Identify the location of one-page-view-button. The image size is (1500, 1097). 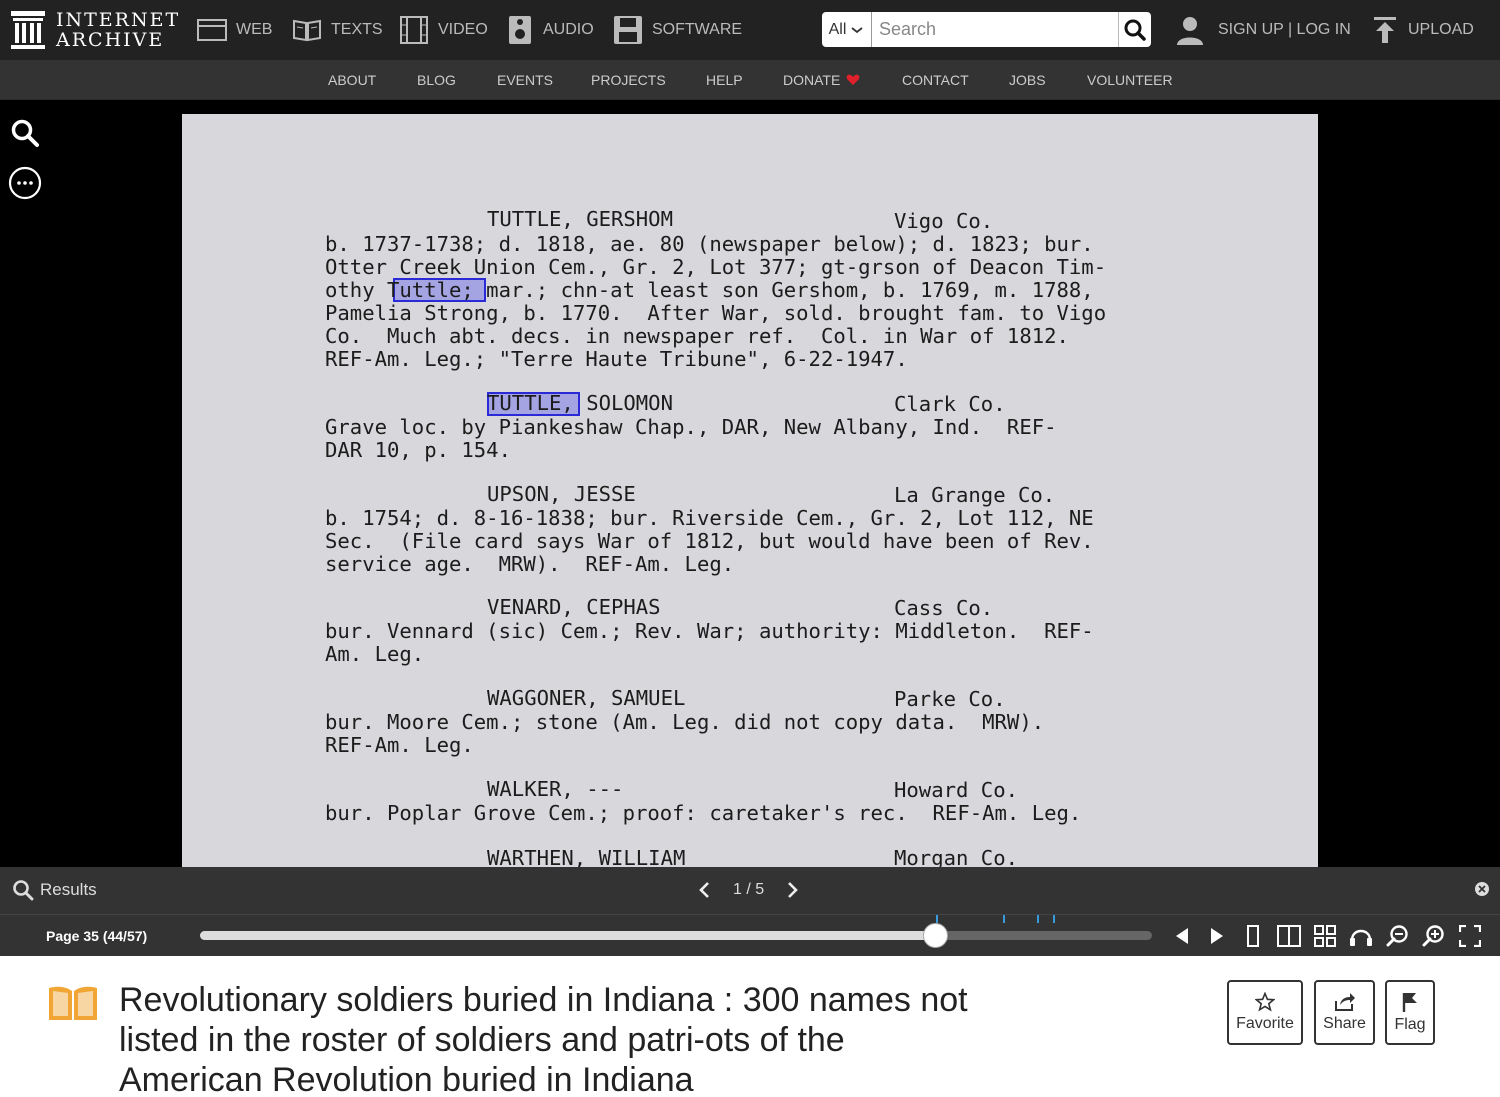
(1253, 936).